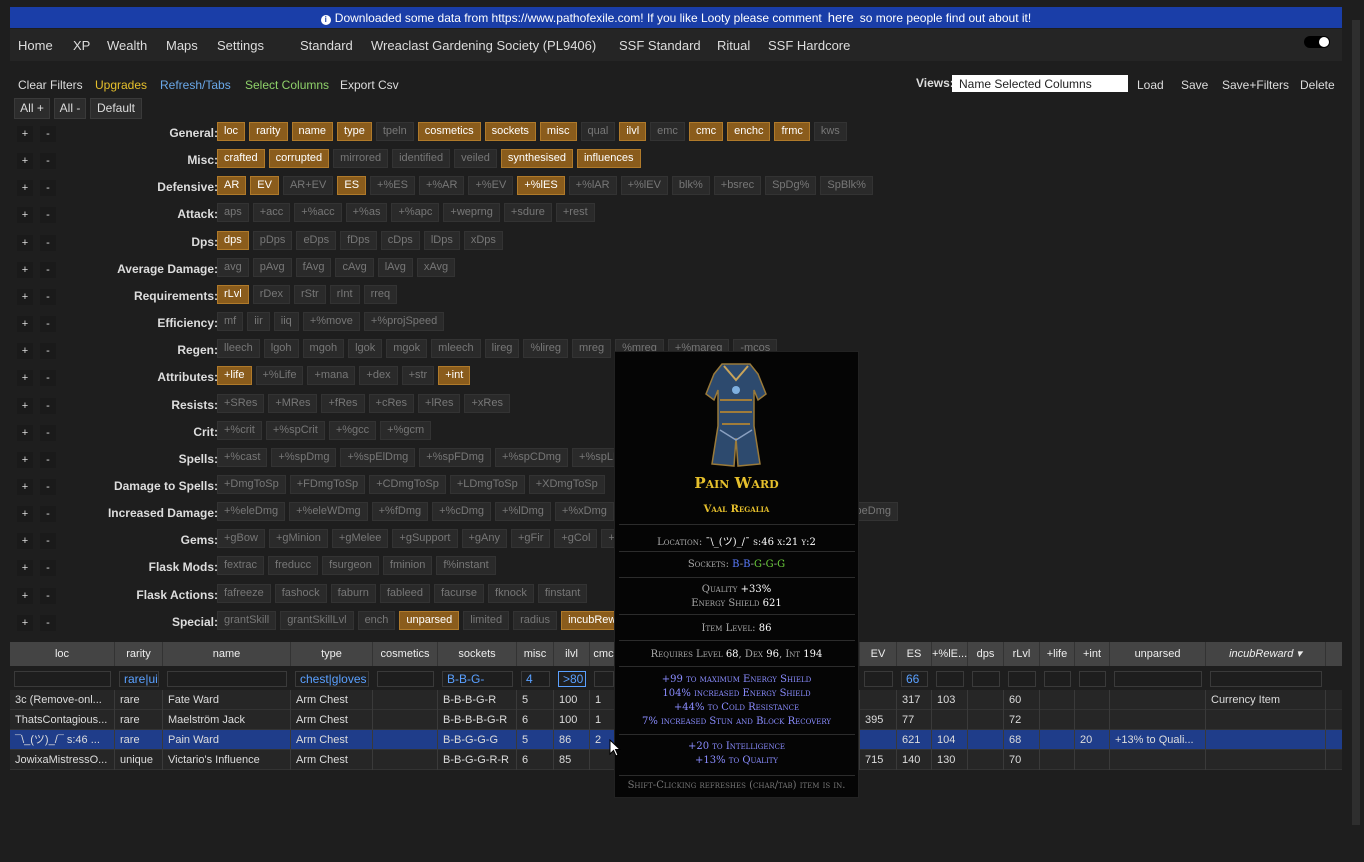 This screenshot has width=1364, height=862. Describe the element at coordinates (272, 267) in the screenshot. I see `column-chip: pAvg` at that location.